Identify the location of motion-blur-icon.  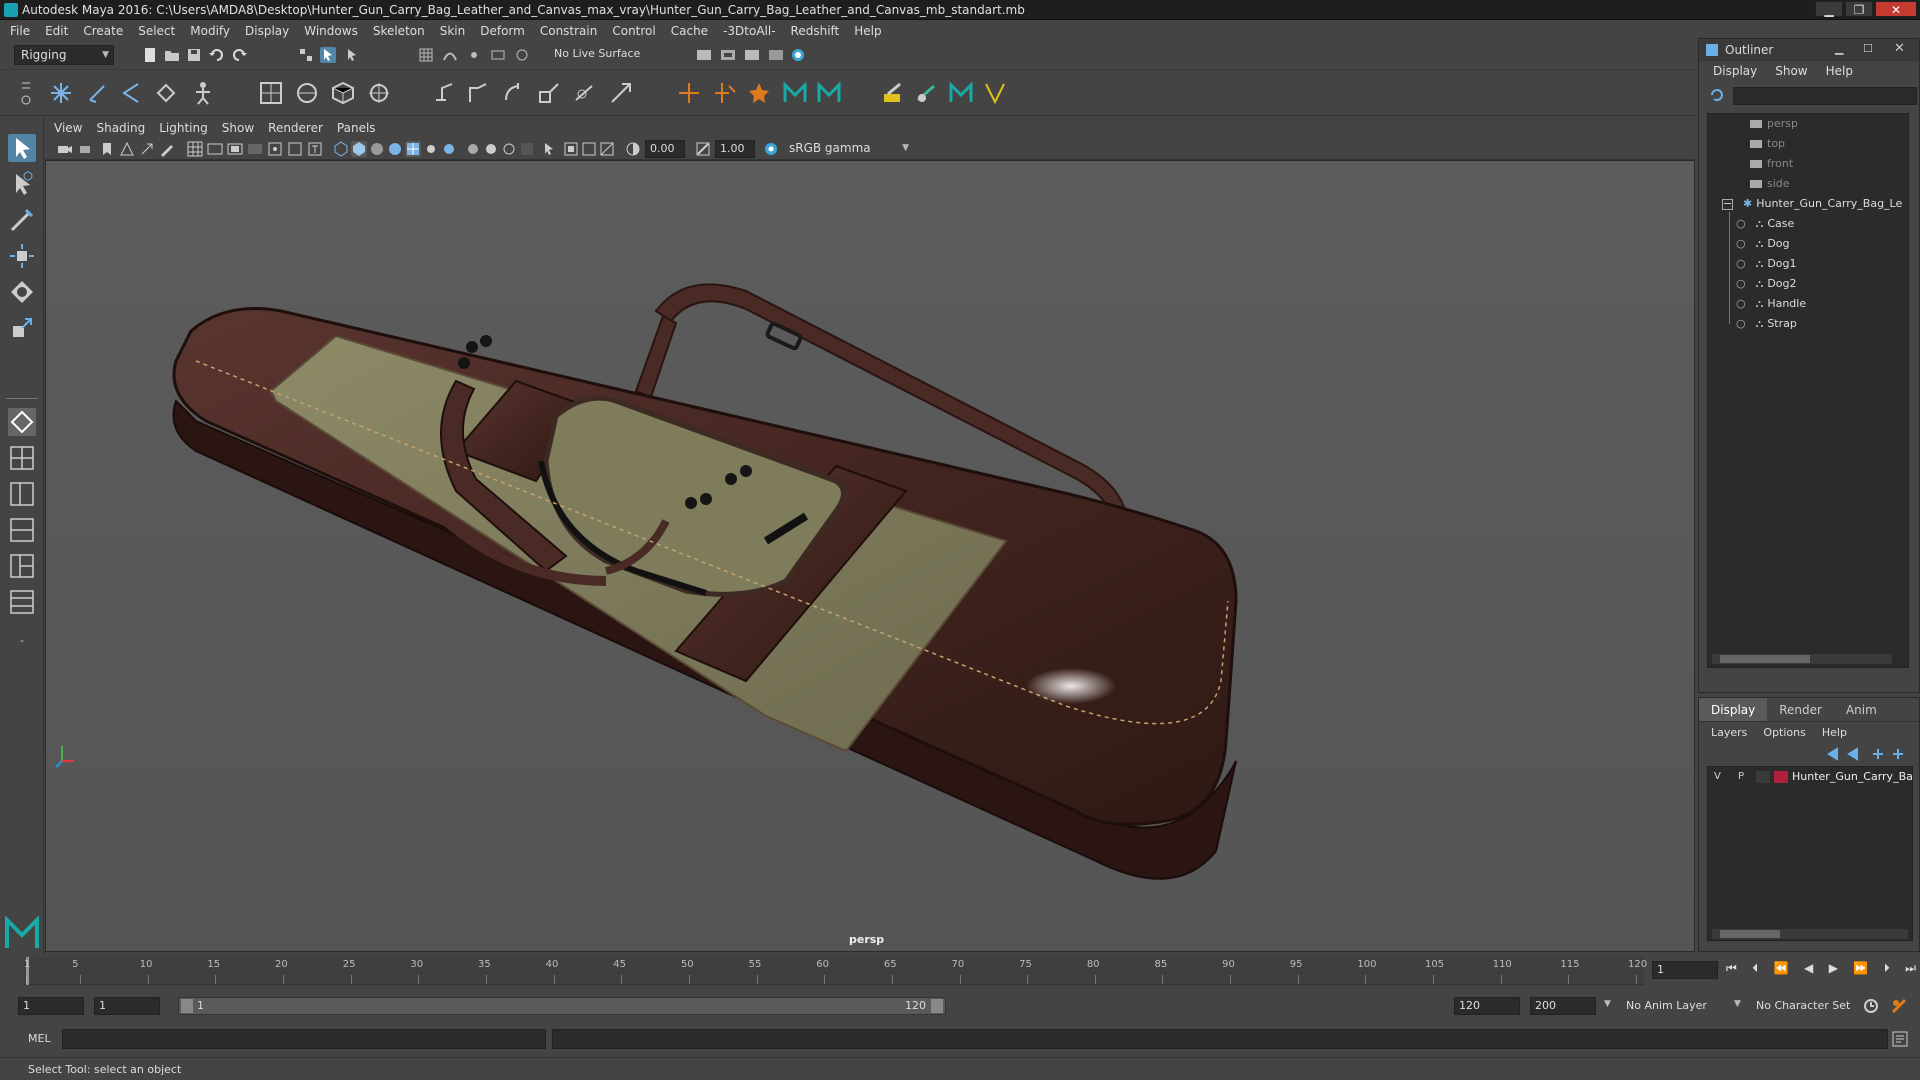
(491, 149).